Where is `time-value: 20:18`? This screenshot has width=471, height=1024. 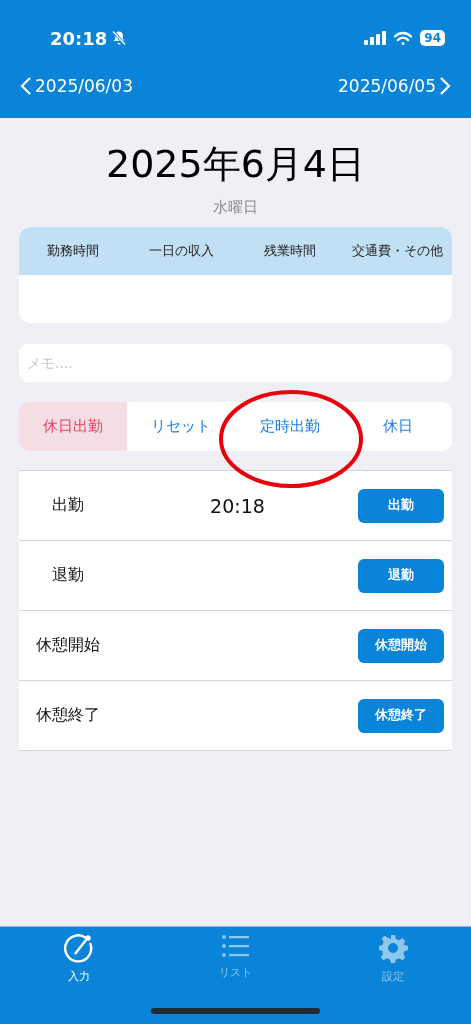 time-value: 20:18 is located at coordinates (237, 505).